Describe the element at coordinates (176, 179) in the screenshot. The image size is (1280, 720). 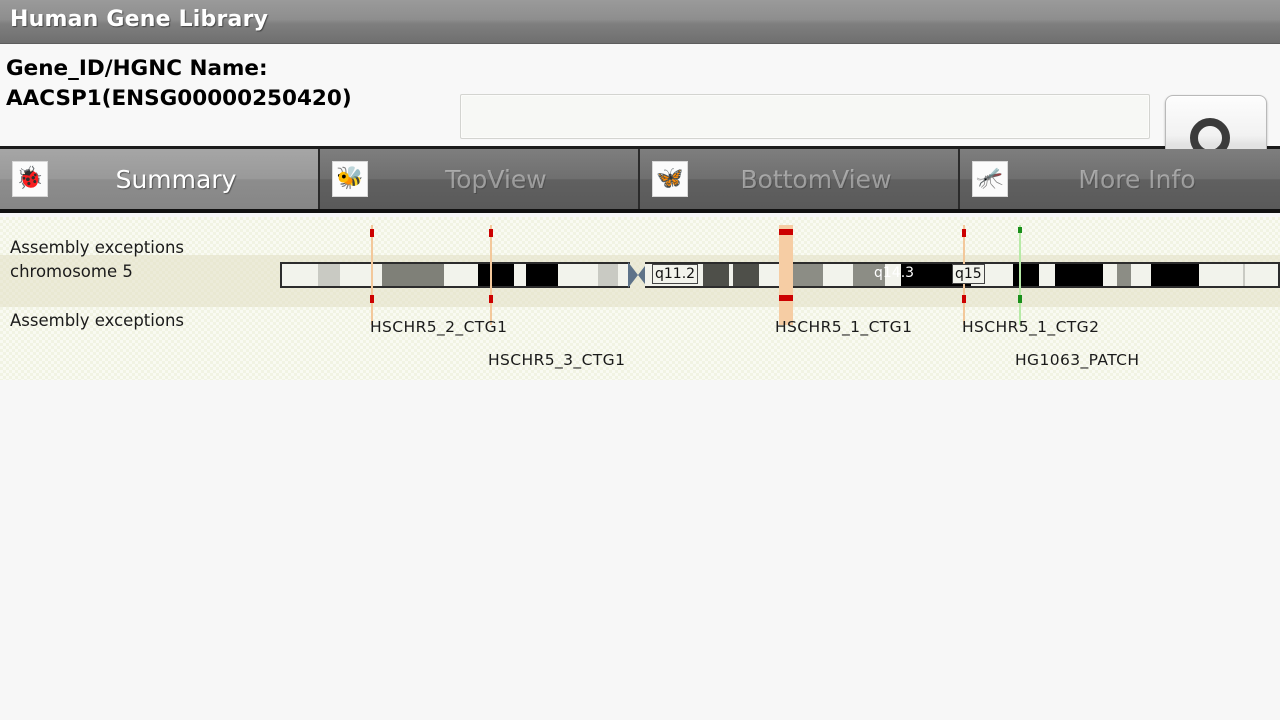
I see `tab-summary-label: Summary` at that location.